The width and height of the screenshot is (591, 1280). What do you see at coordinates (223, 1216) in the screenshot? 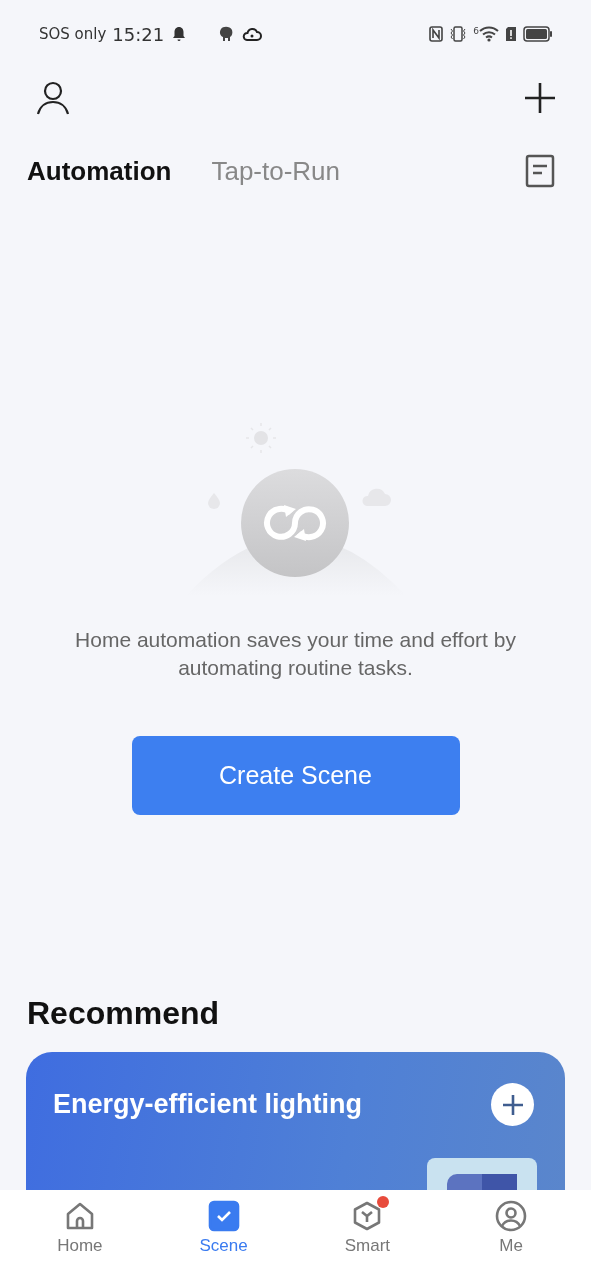
I see `checkbox-icon` at bounding box center [223, 1216].